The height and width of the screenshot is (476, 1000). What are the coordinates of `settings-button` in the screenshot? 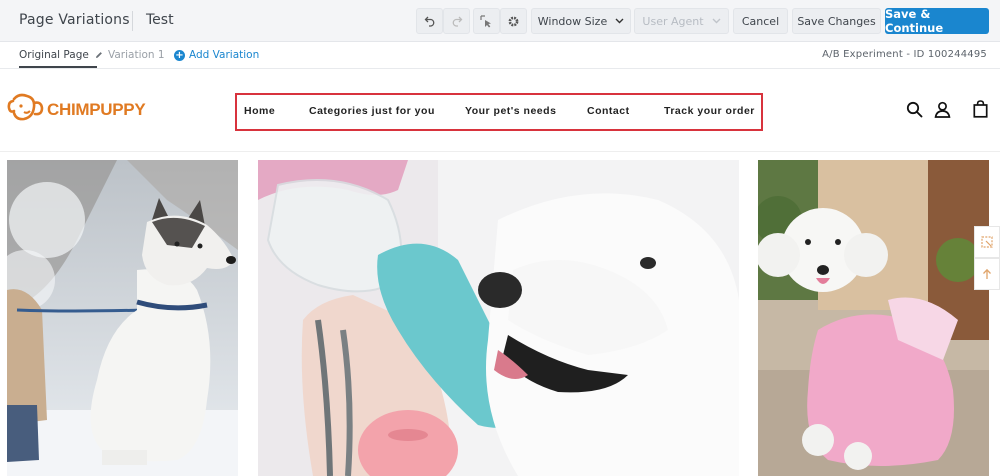 It's located at (513, 21).